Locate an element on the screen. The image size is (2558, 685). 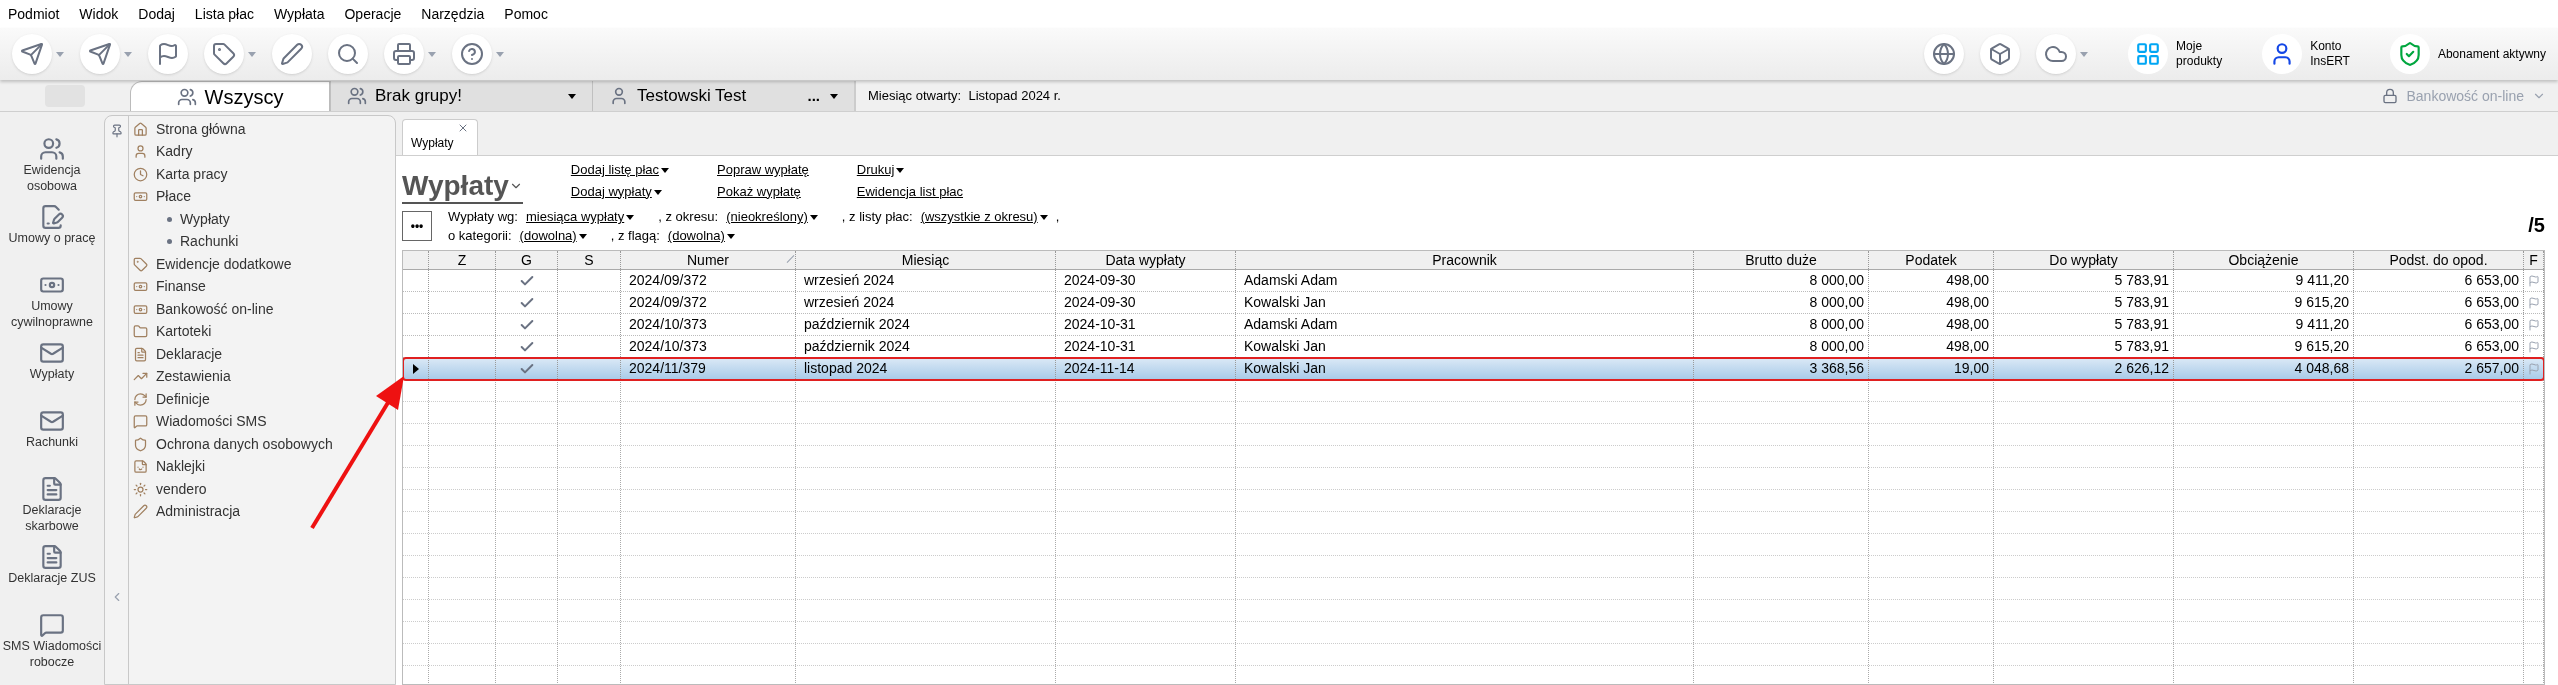
action-link: Popraw wypłatę is located at coordinates (763, 170).